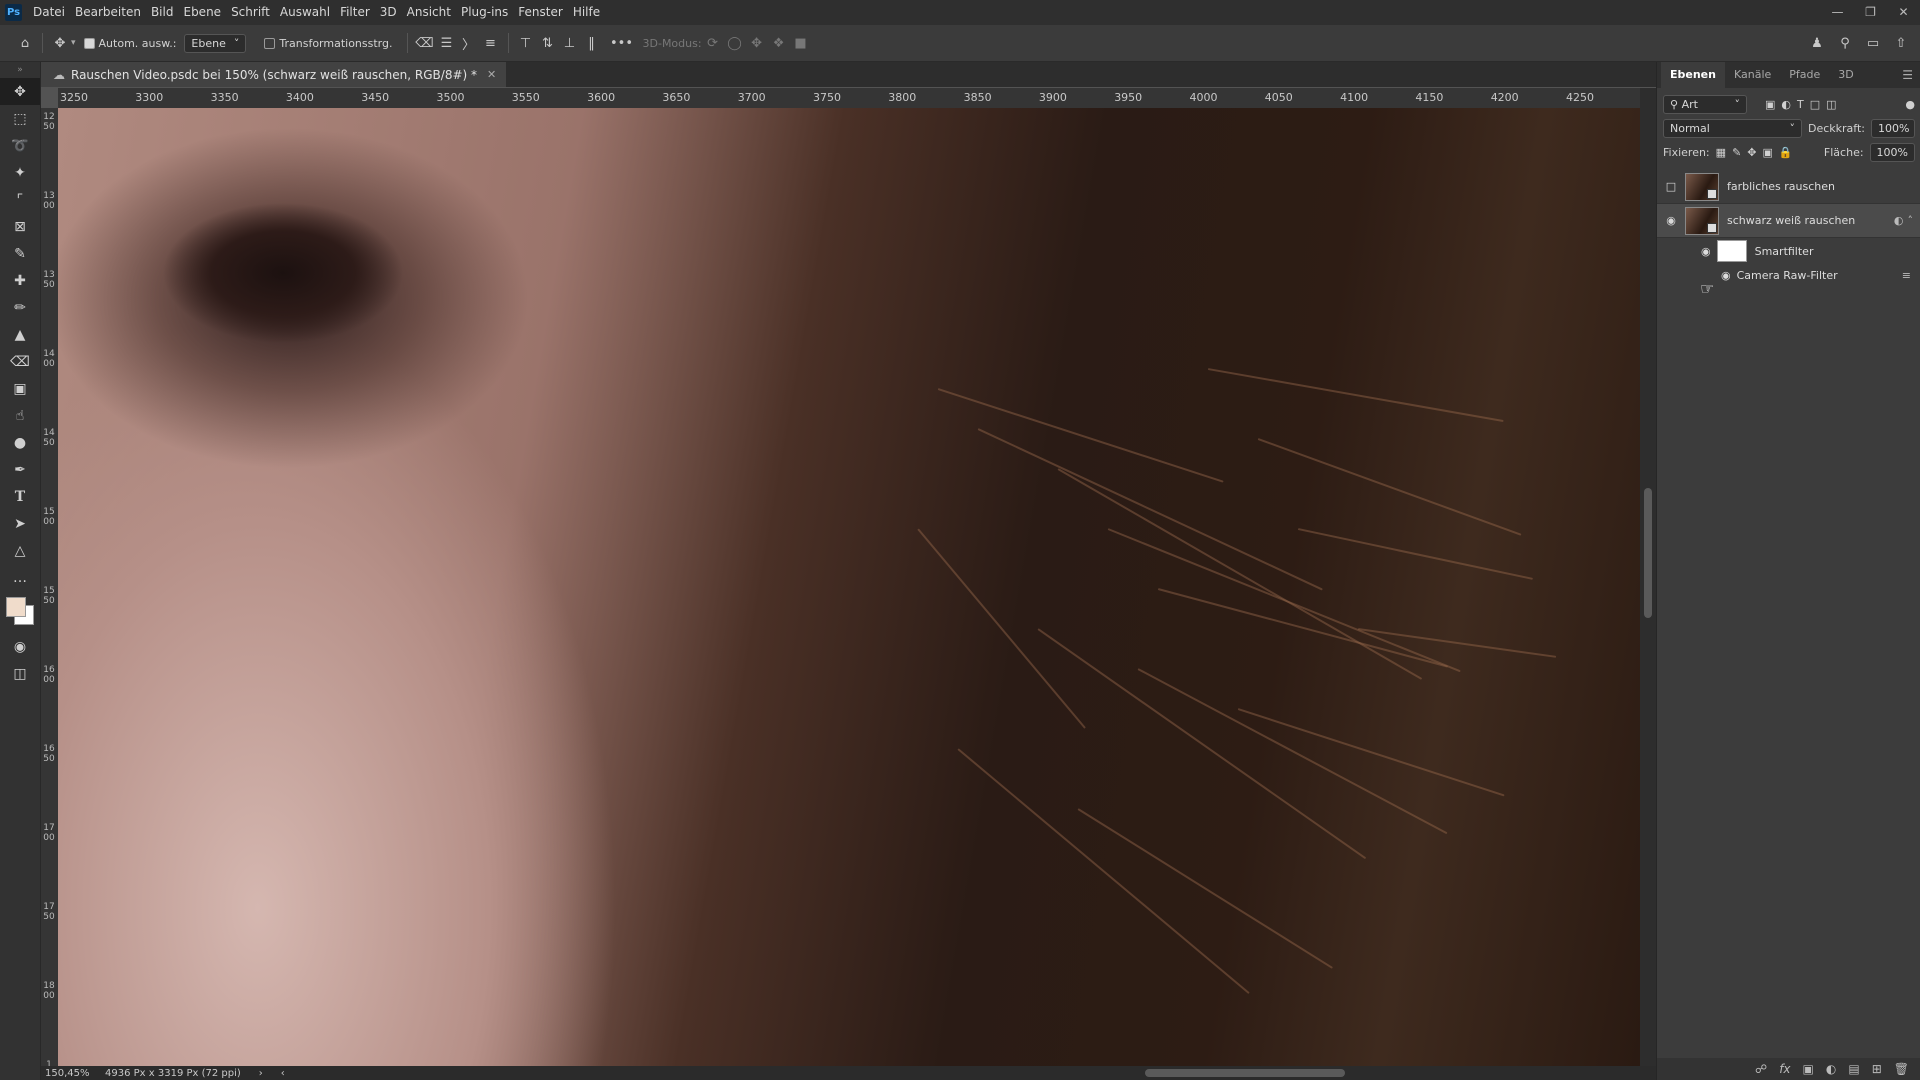 The image size is (1920, 1080). I want to click on more-options-button: •••, so click(621, 43).